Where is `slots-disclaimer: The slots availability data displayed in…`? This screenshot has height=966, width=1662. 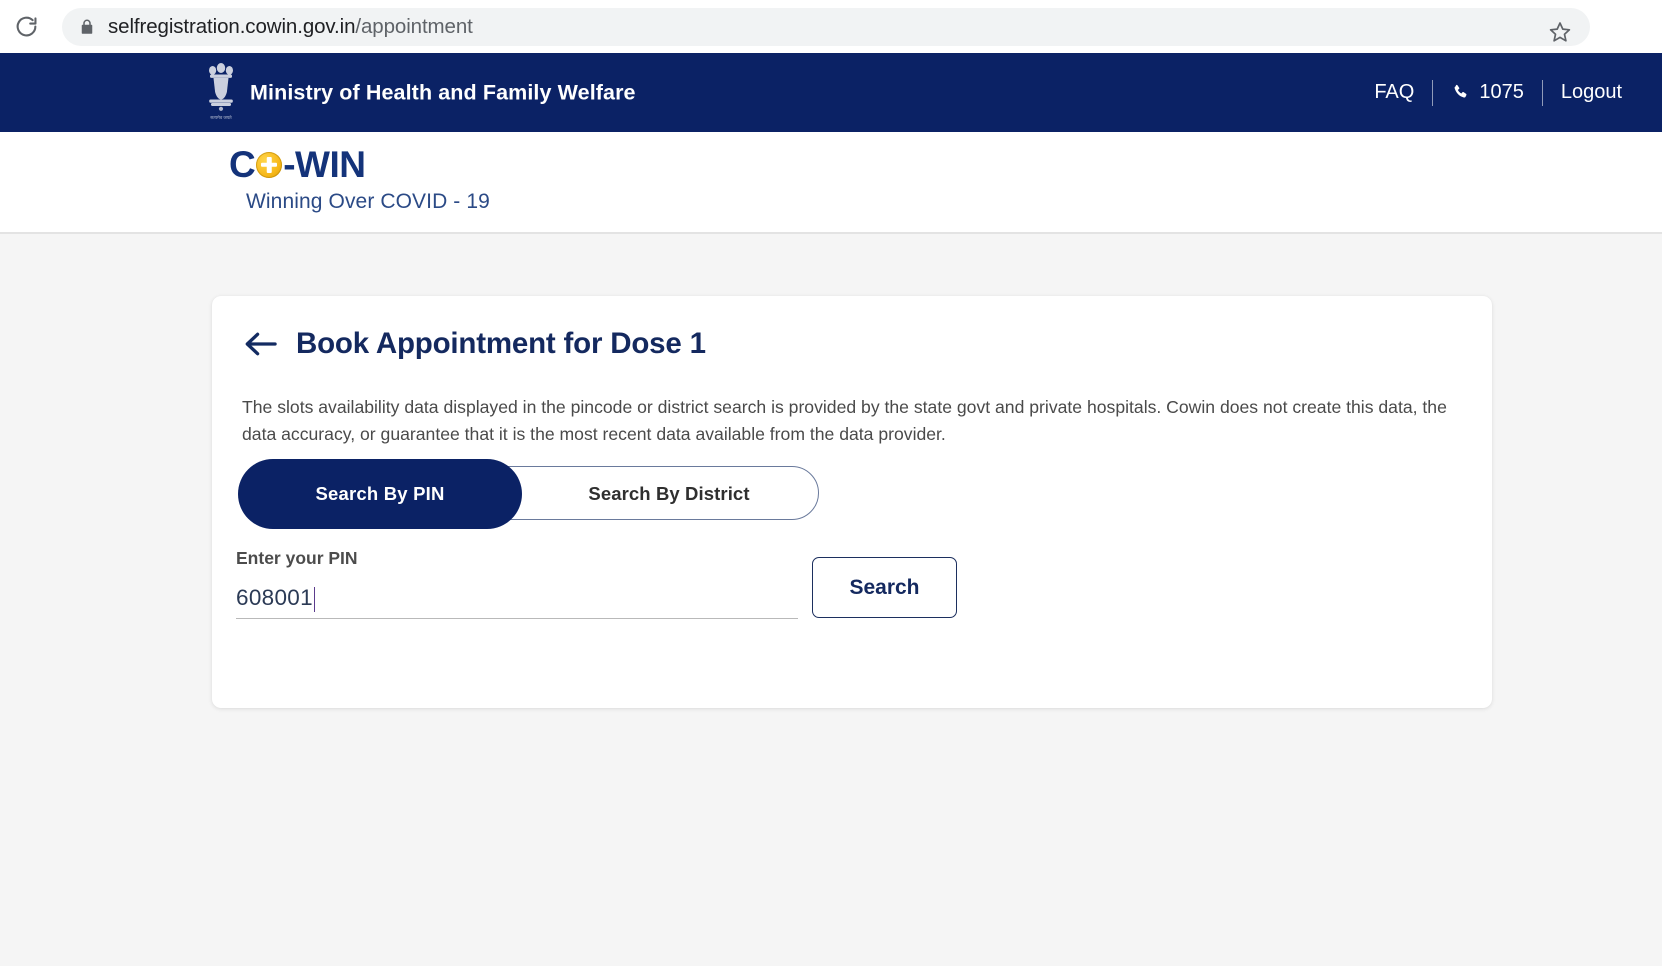 slots-disclaimer: The slots availability data displayed in… is located at coordinates (844, 421).